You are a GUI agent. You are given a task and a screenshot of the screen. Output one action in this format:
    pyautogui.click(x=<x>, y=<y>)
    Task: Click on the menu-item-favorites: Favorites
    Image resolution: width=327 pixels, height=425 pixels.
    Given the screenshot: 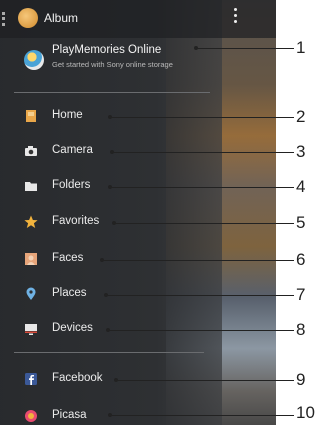 What is the action you would take?
    pyautogui.click(x=111, y=222)
    